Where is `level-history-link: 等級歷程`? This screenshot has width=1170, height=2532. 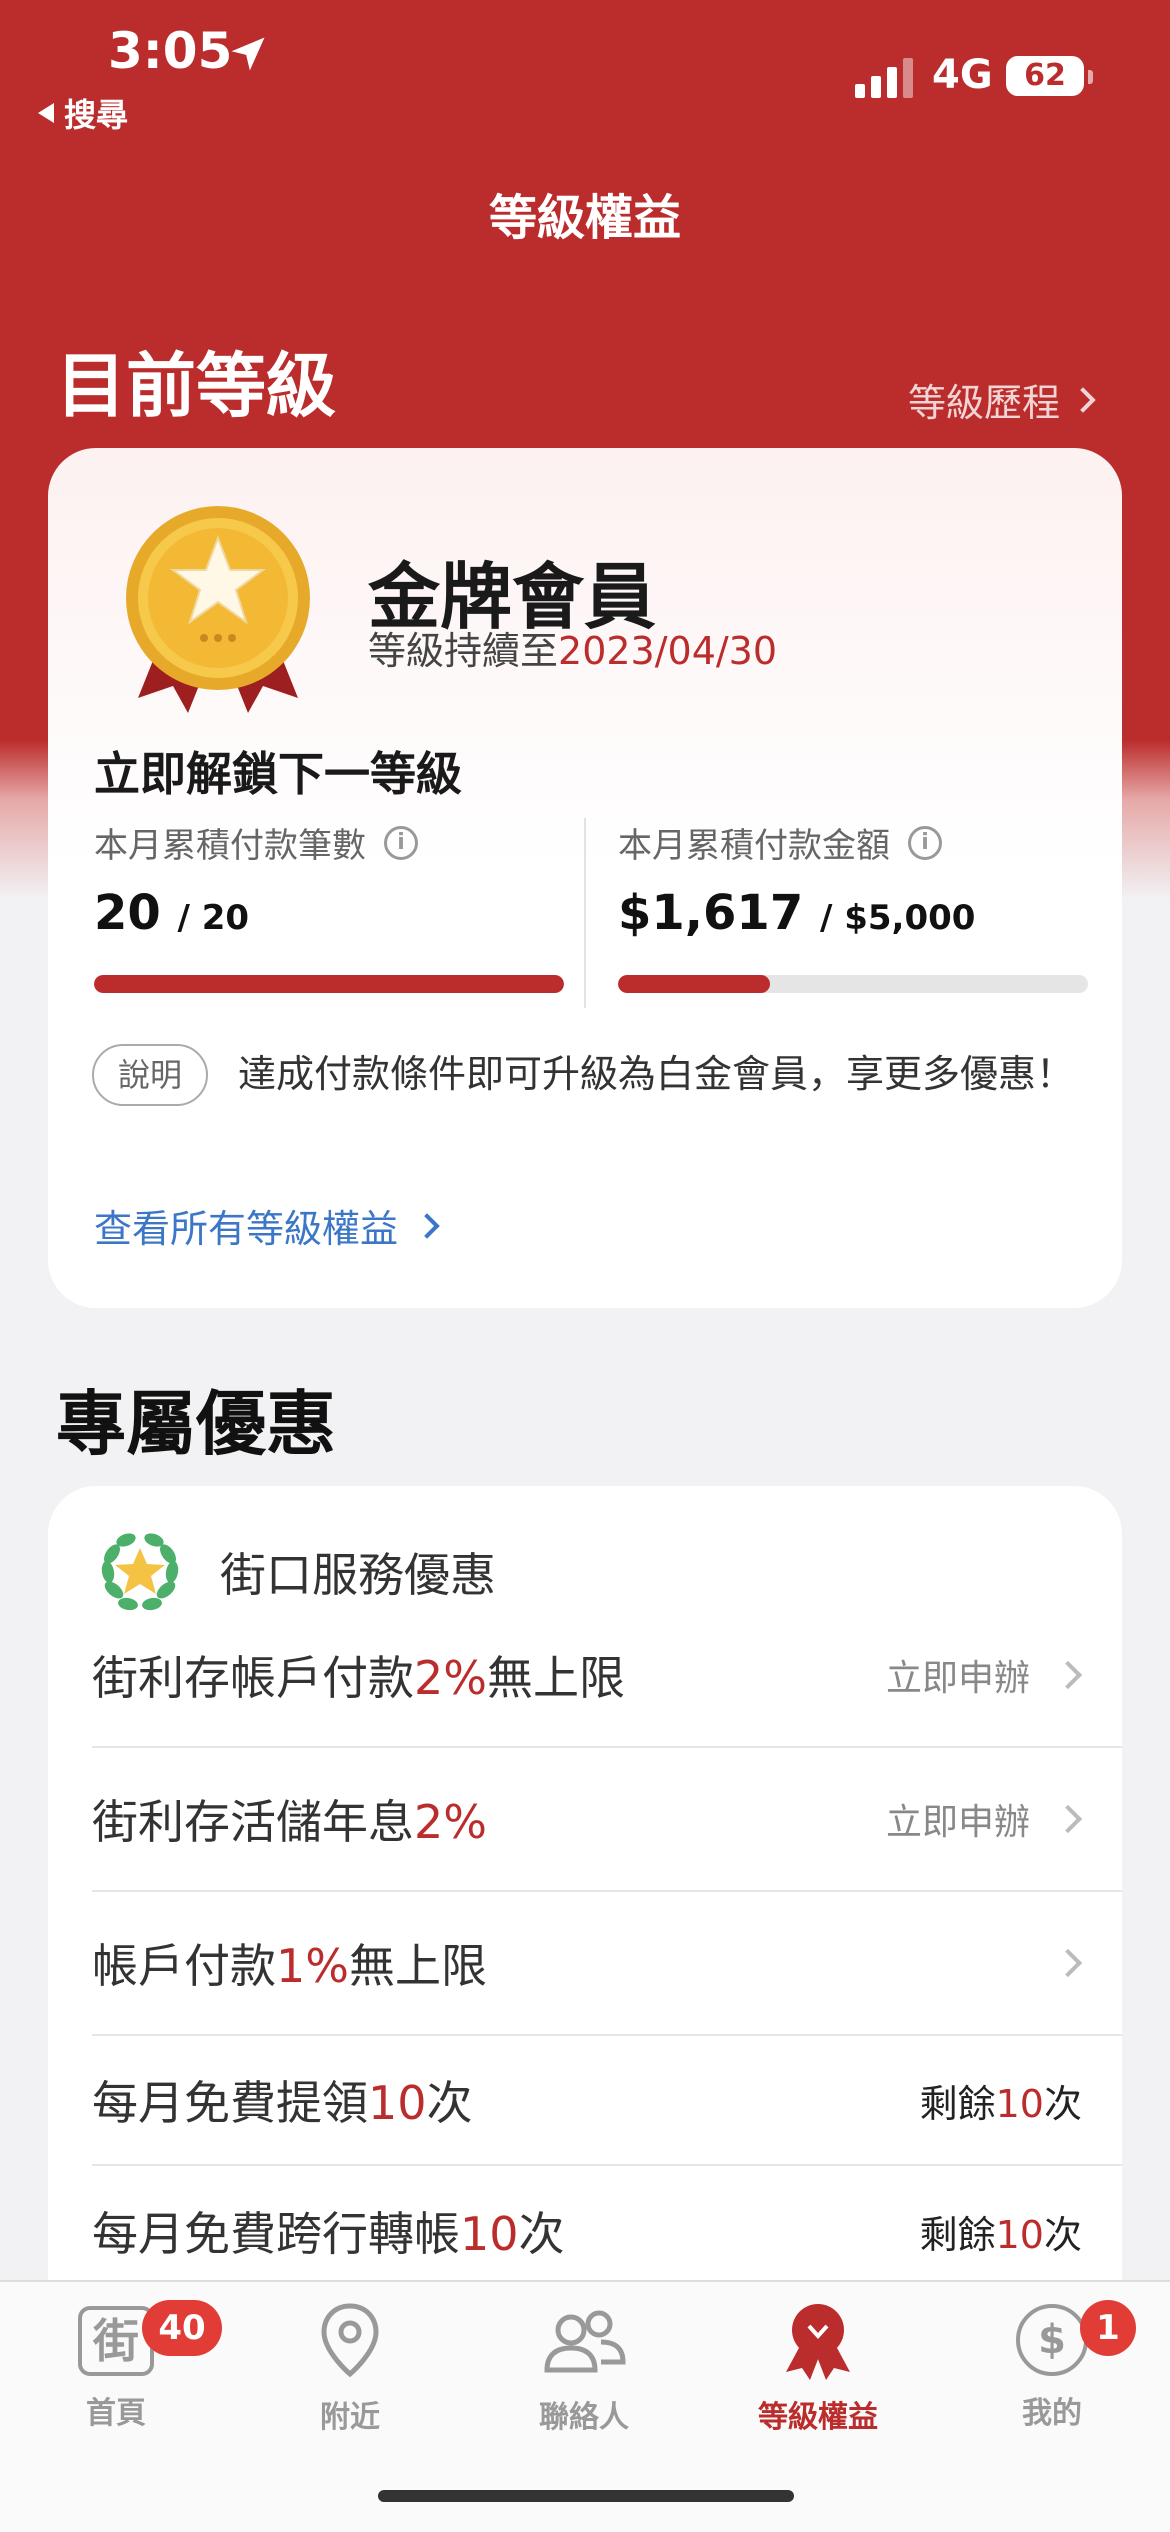
level-history-link: 等級歷程 is located at coordinates (1001, 399).